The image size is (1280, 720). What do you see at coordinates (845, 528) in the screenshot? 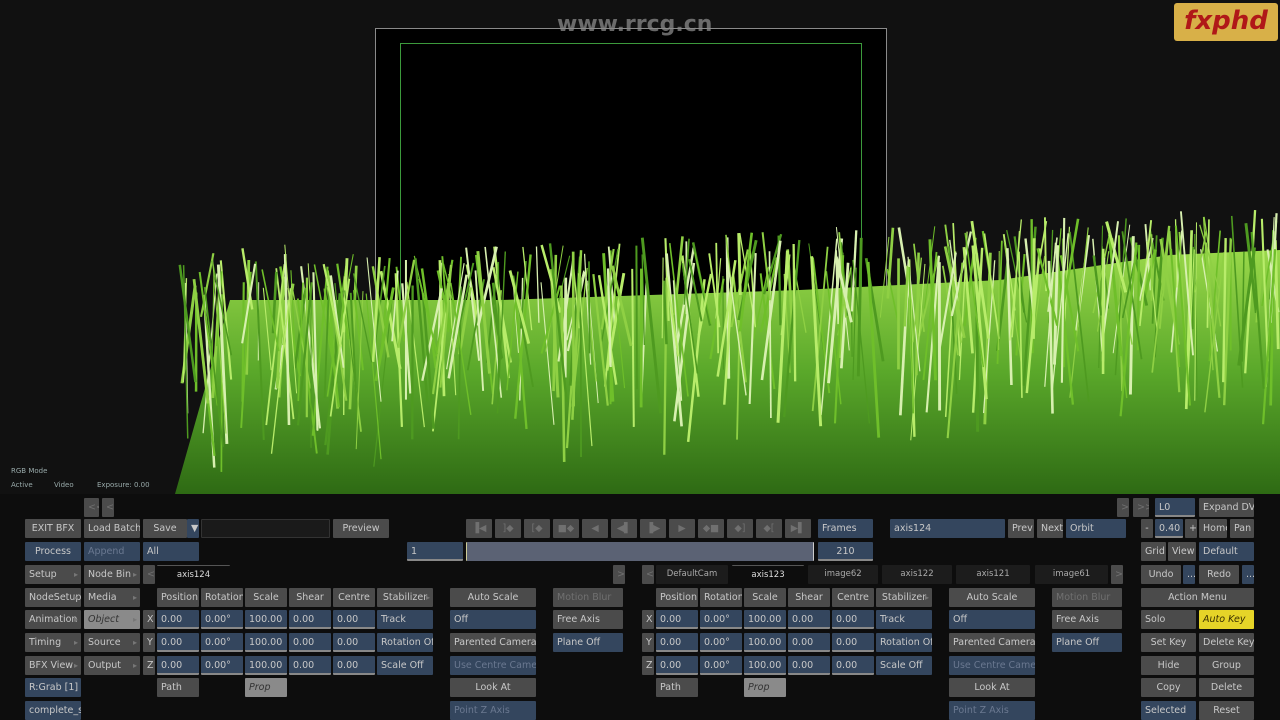
I see `frames-button: Frames` at bounding box center [845, 528].